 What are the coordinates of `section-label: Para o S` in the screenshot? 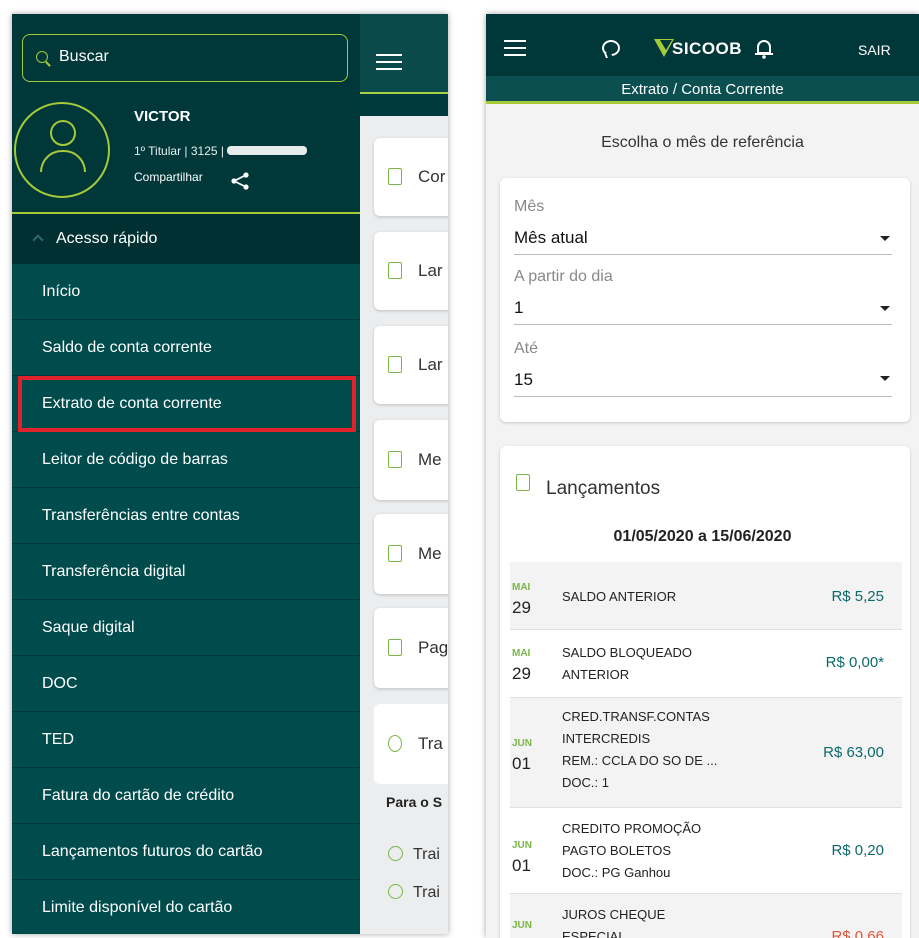 It's located at (414, 802).